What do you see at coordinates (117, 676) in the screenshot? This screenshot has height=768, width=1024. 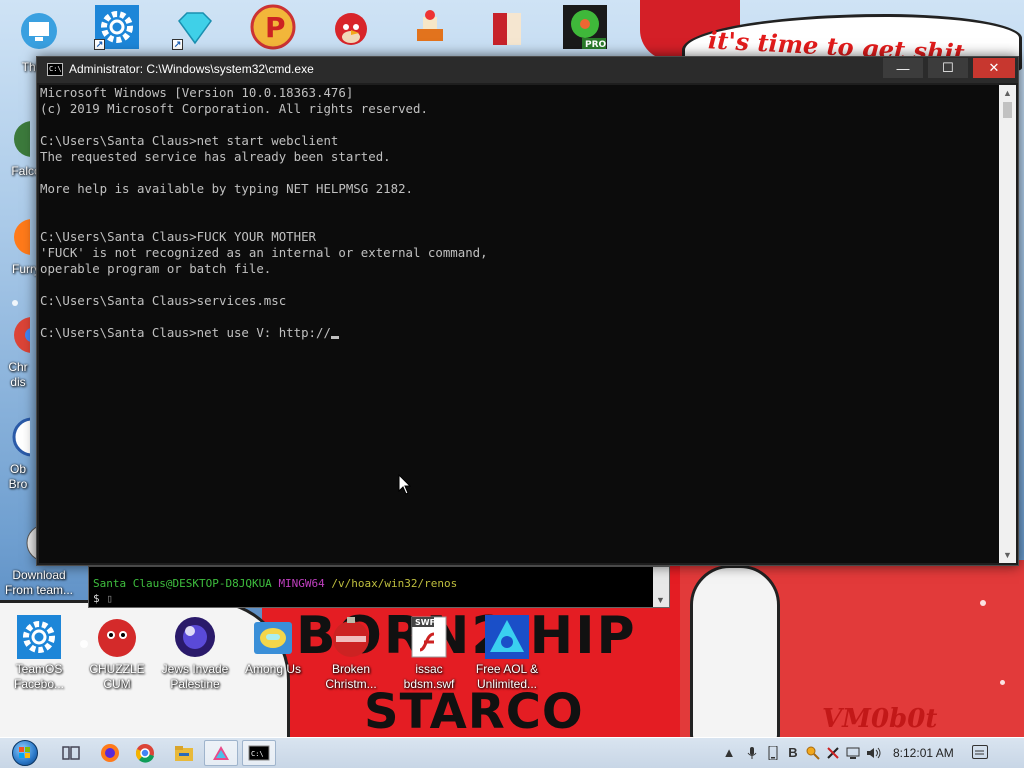 I see `desktop-icon-label: CHUZZLE CUM` at bounding box center [117, 676].